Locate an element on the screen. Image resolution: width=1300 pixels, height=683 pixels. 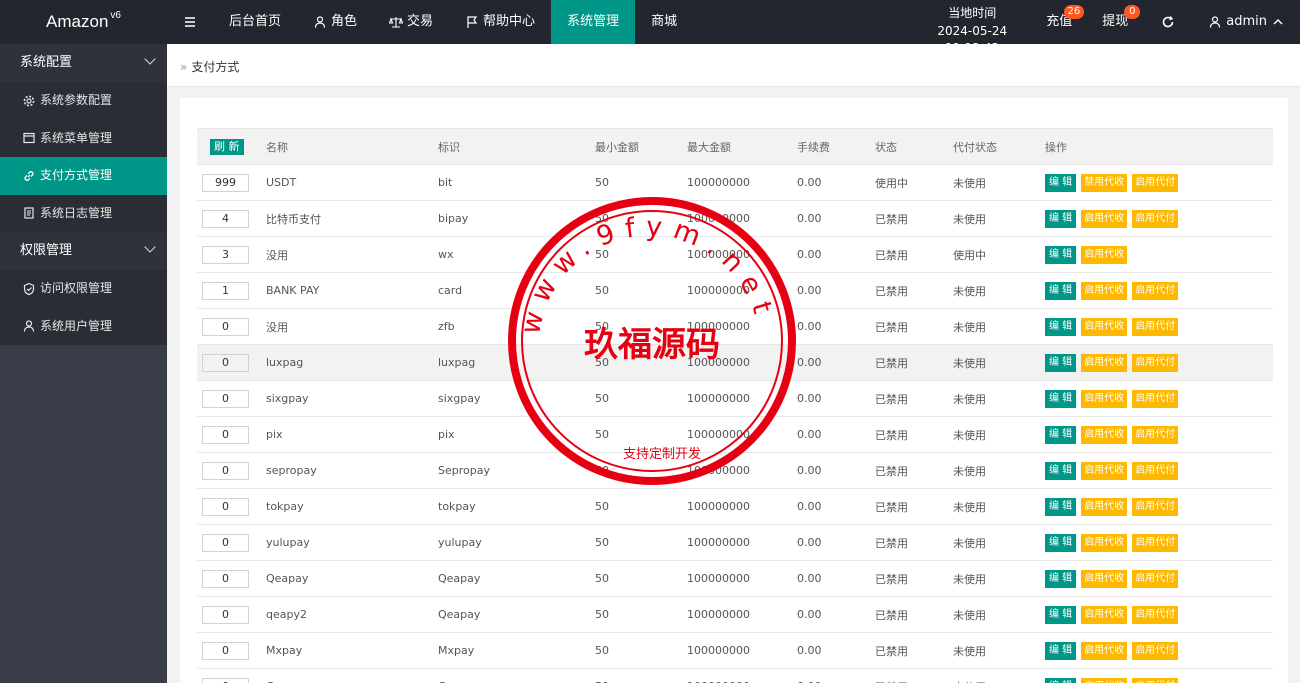
max-amount-cell: 100000000 is located at coordinates (732, 506).